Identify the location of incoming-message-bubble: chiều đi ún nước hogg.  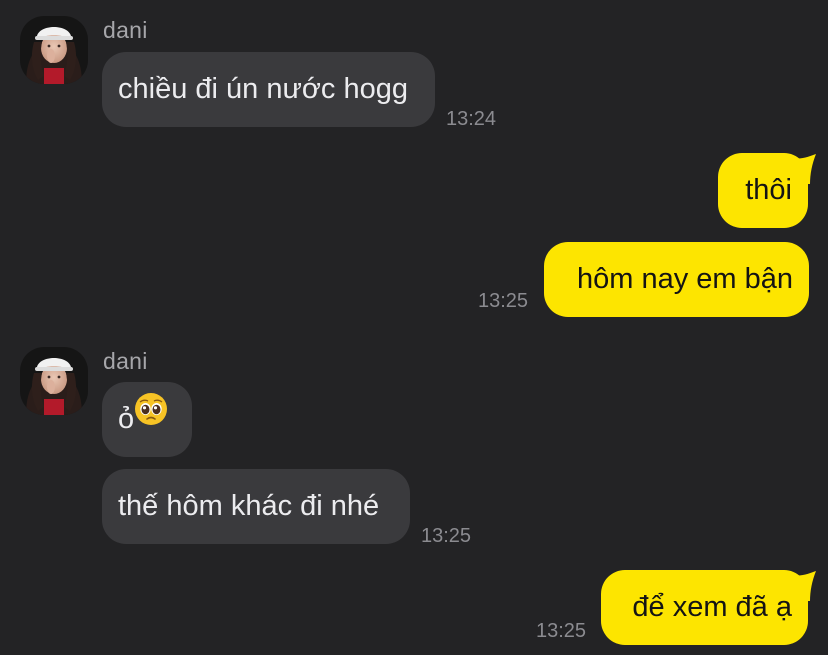
(268, 89).